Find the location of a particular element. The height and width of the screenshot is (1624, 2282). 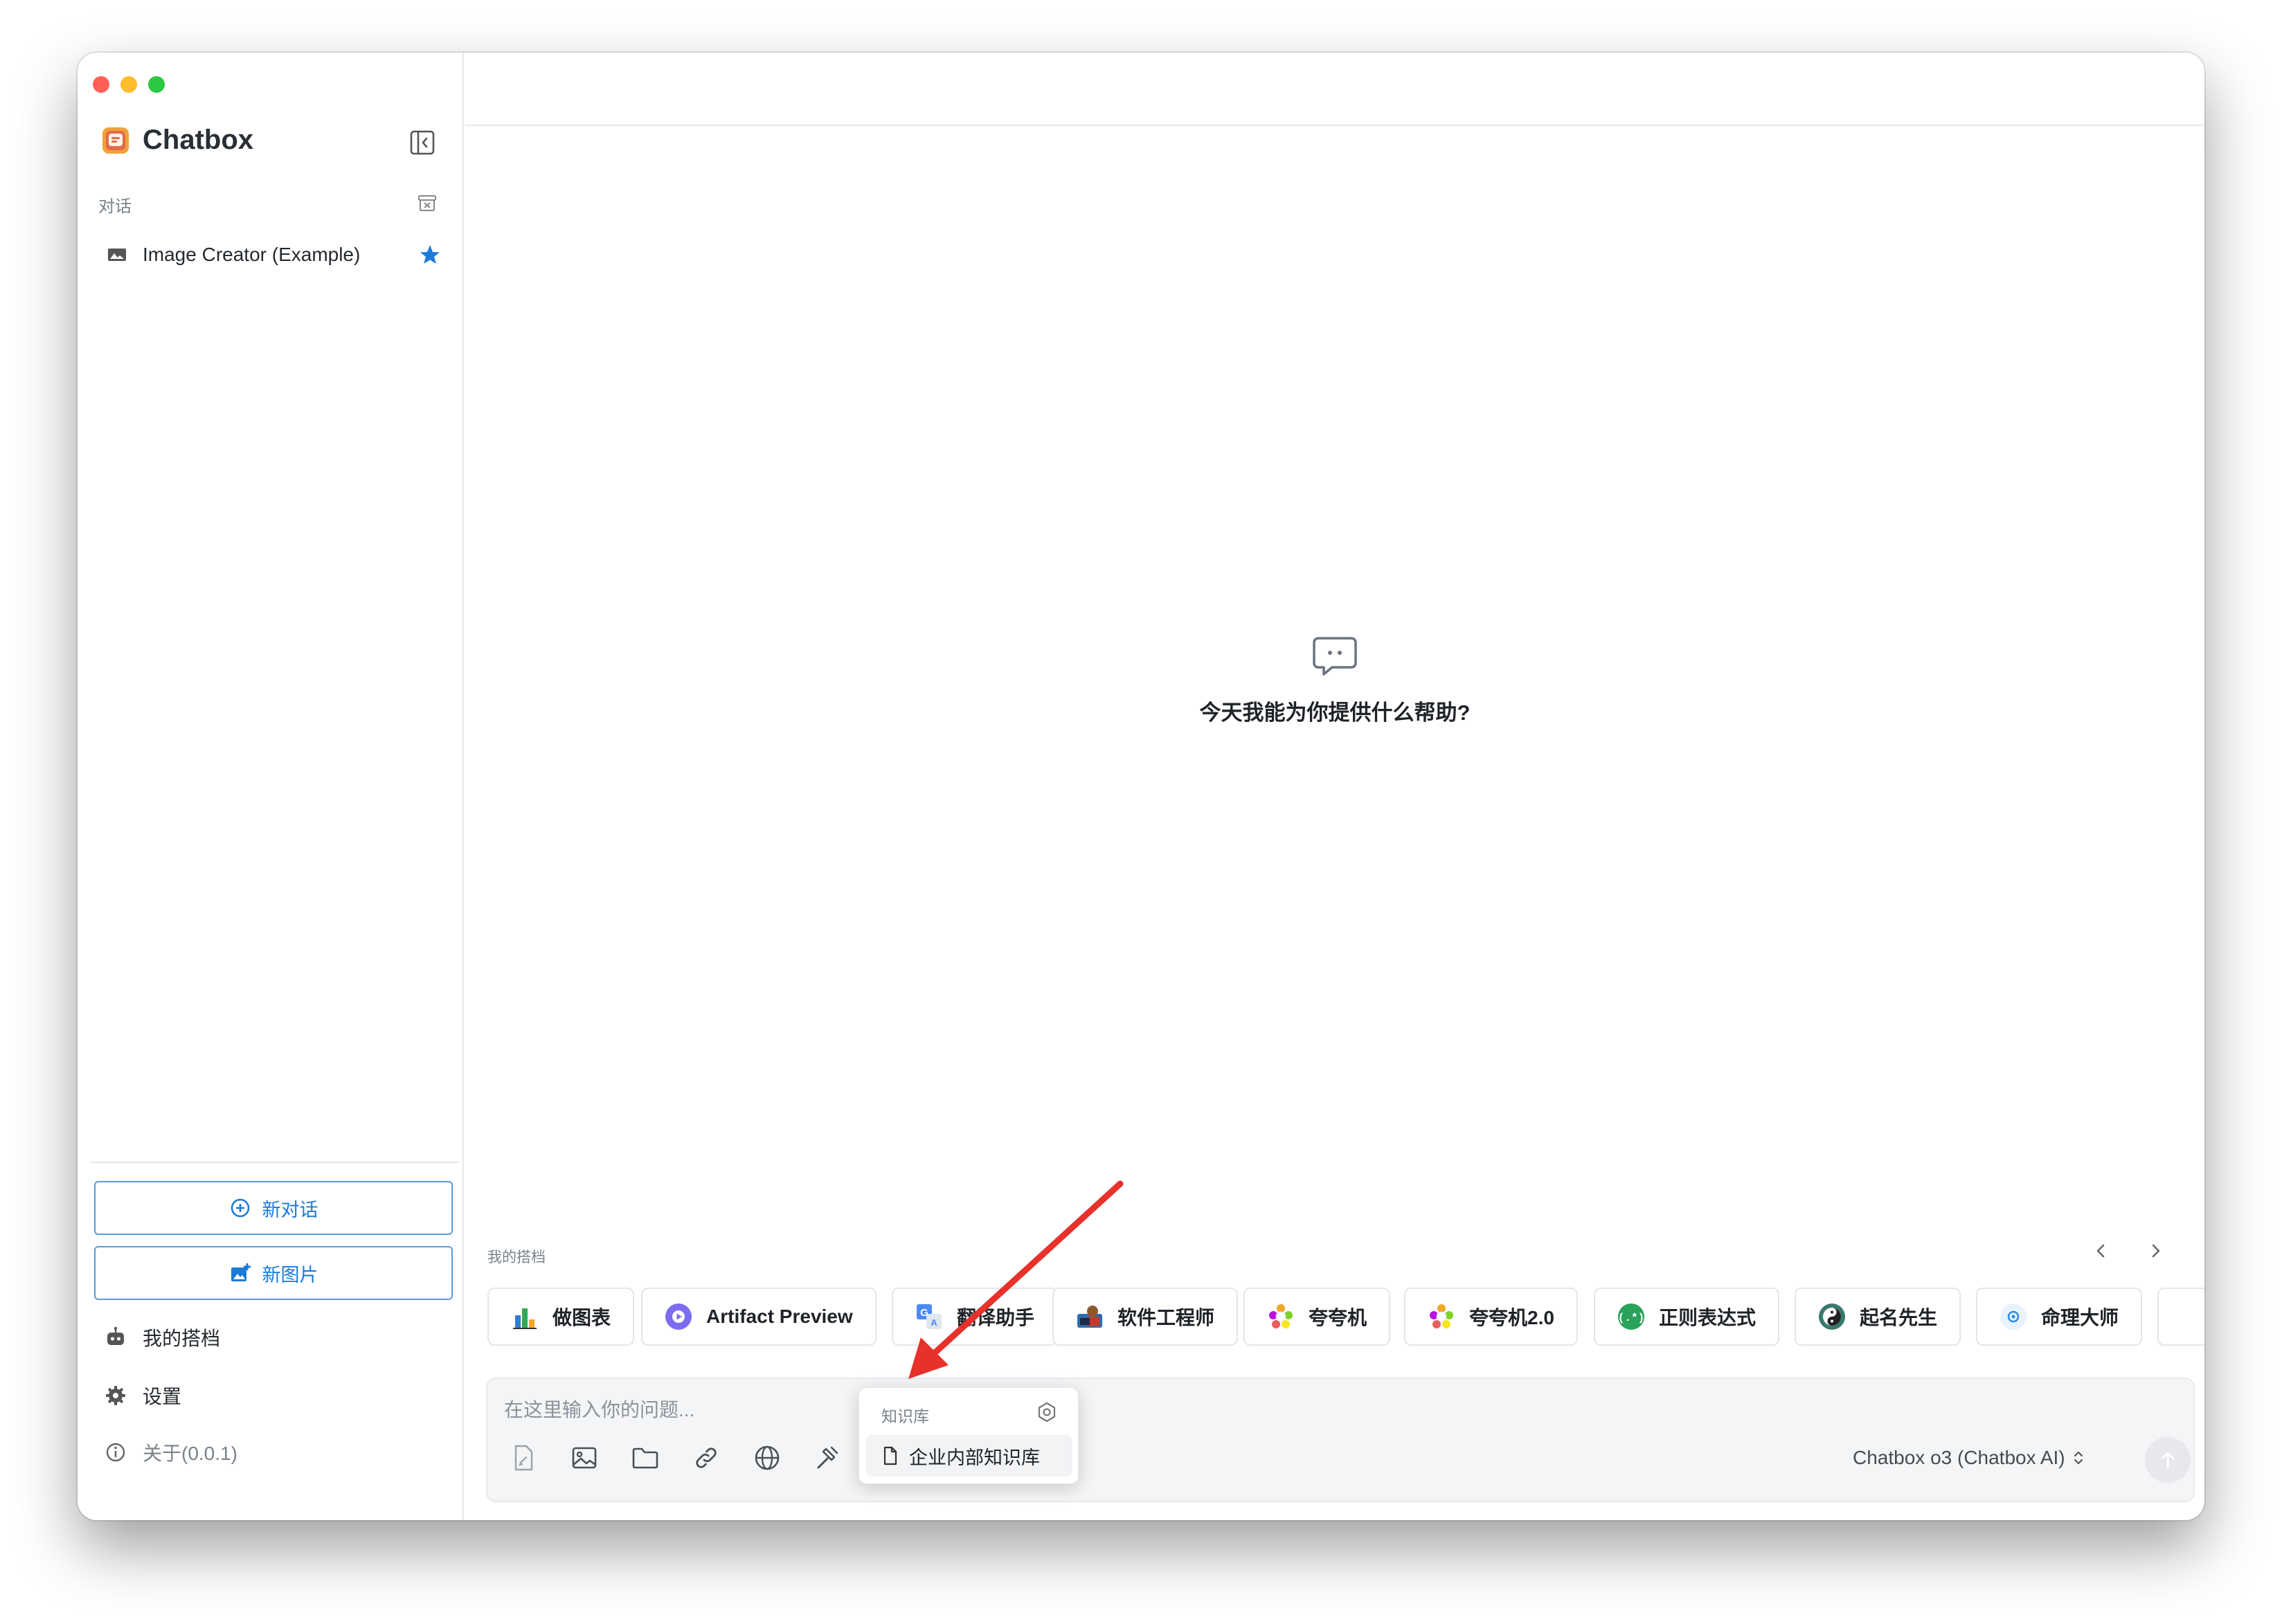

svg-text: A is located at coordinates (934, 1322).